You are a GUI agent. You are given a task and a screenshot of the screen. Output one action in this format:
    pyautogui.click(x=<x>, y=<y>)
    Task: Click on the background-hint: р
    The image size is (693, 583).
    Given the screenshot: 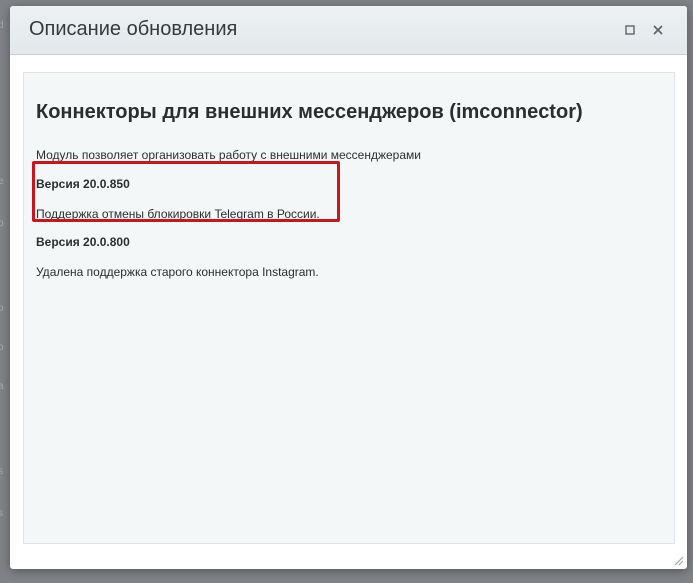 What is the action you would take?
    pyautogui.click(x=2, y=223)
    